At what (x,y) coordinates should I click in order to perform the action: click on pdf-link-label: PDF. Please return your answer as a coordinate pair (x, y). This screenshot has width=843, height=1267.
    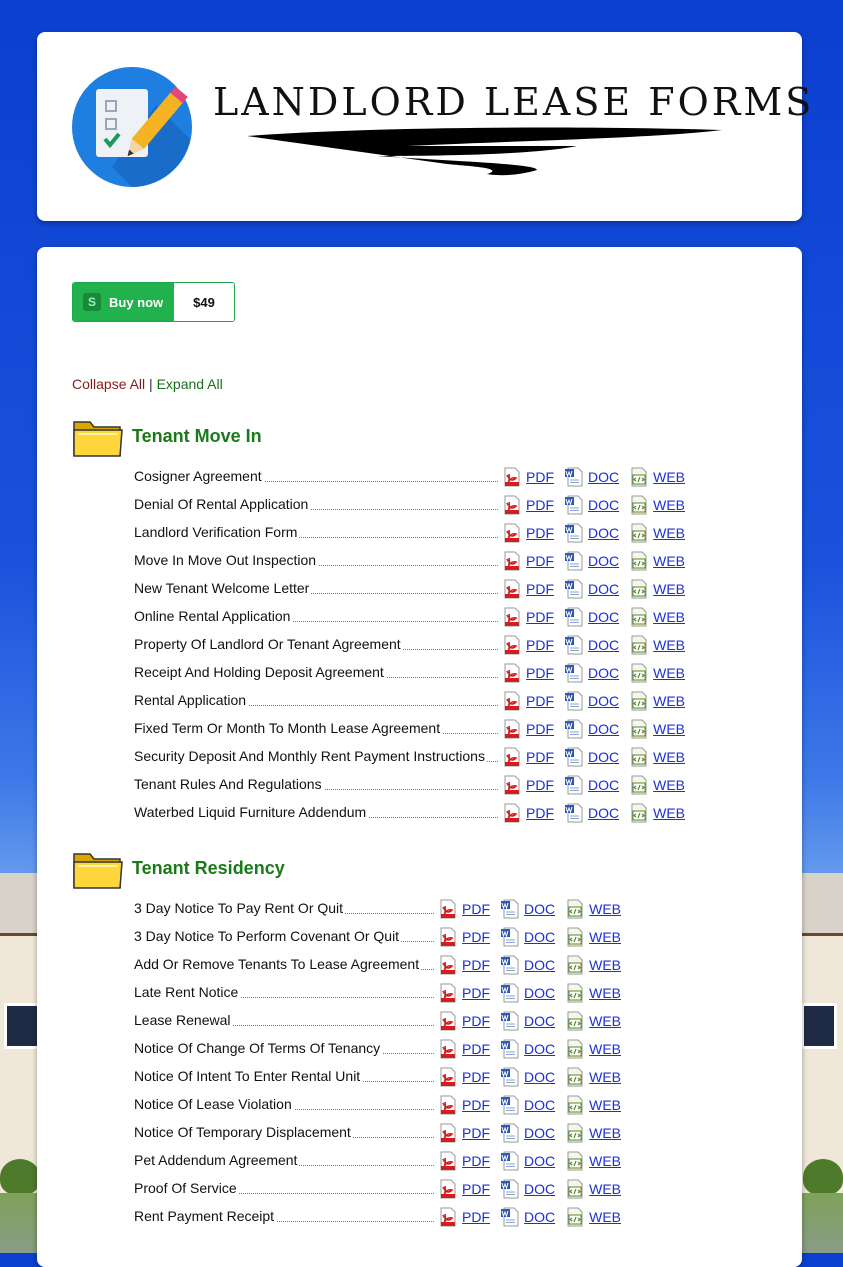
    Looking at the image, I should click on (540, 505).